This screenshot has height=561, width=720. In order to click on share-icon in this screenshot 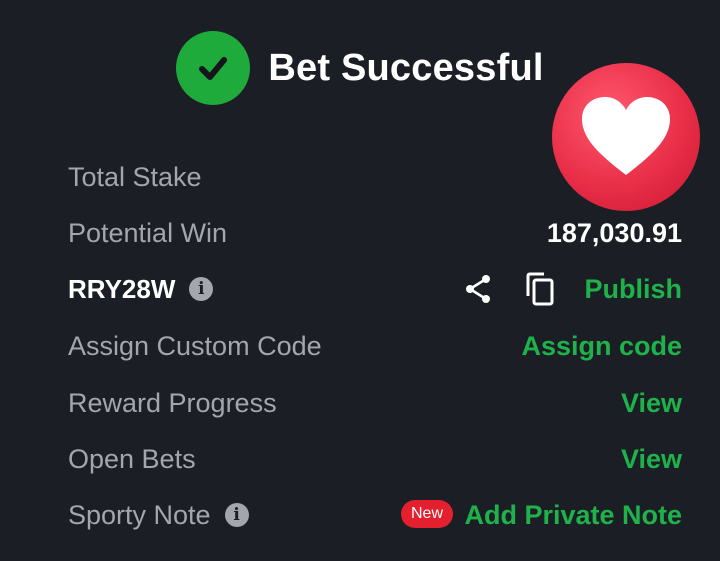, I will do `click(478, 289)`.